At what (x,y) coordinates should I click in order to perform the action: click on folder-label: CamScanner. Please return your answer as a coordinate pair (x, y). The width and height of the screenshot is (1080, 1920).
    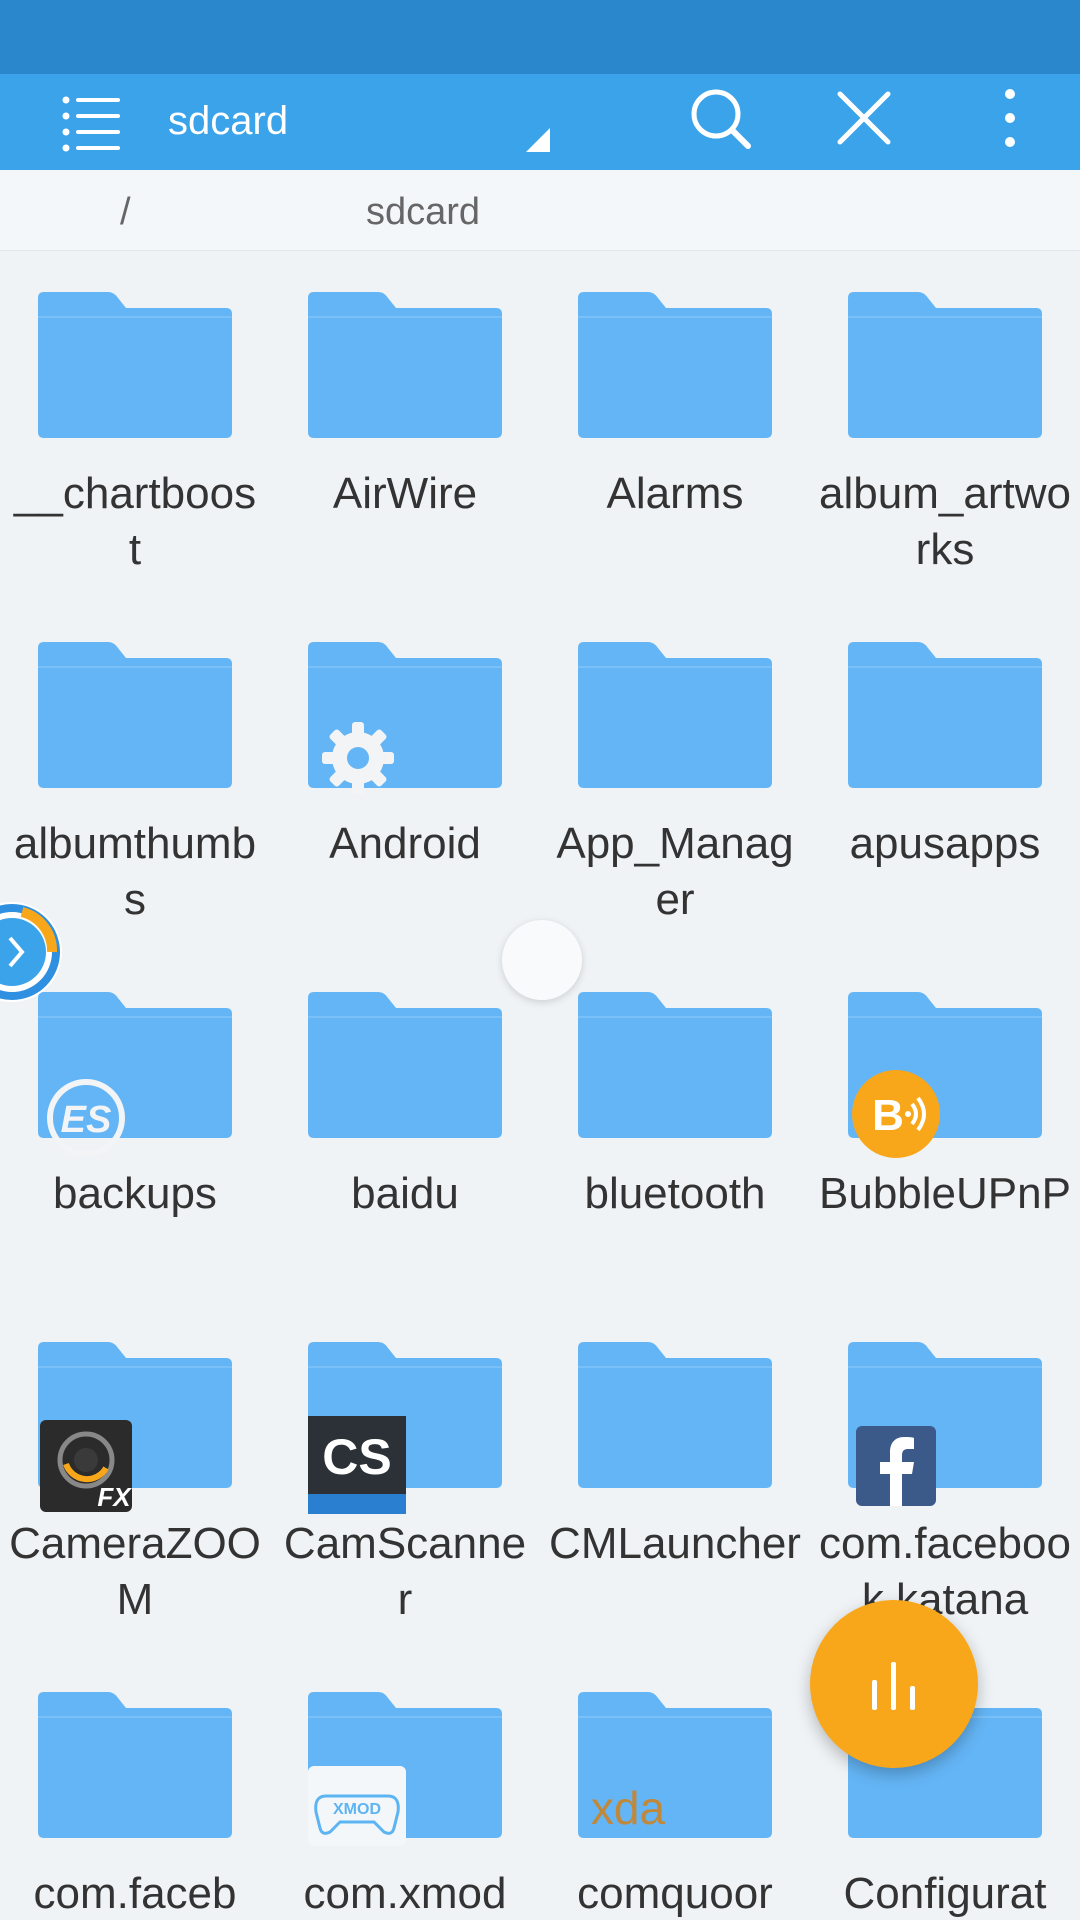
    Looking at the image, I should click on (405, 1571).